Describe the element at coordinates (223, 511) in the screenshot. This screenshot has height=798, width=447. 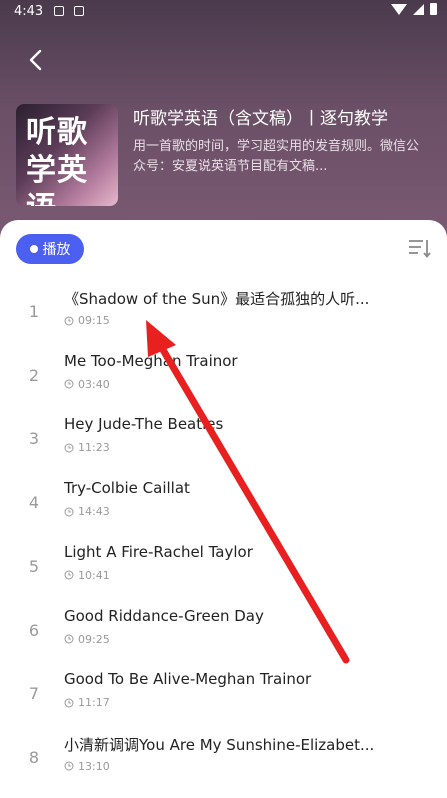
I see `track-row: 4 Try-Colbie Caillat 14:43` at that location.